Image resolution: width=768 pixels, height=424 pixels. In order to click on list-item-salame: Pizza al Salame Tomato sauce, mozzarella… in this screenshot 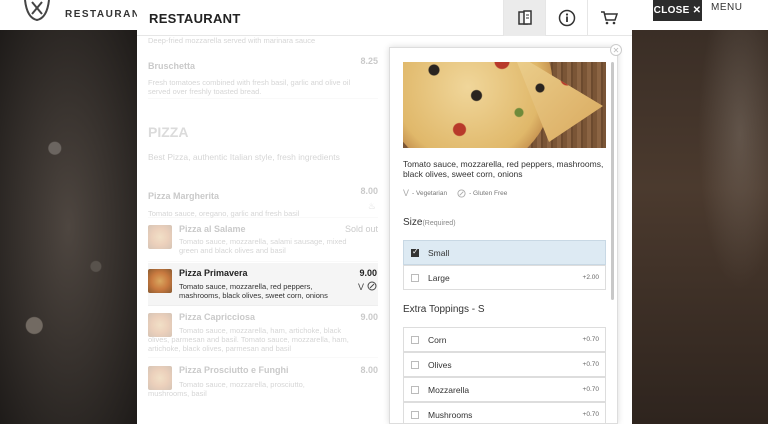, I will do `click(263, 242)`.